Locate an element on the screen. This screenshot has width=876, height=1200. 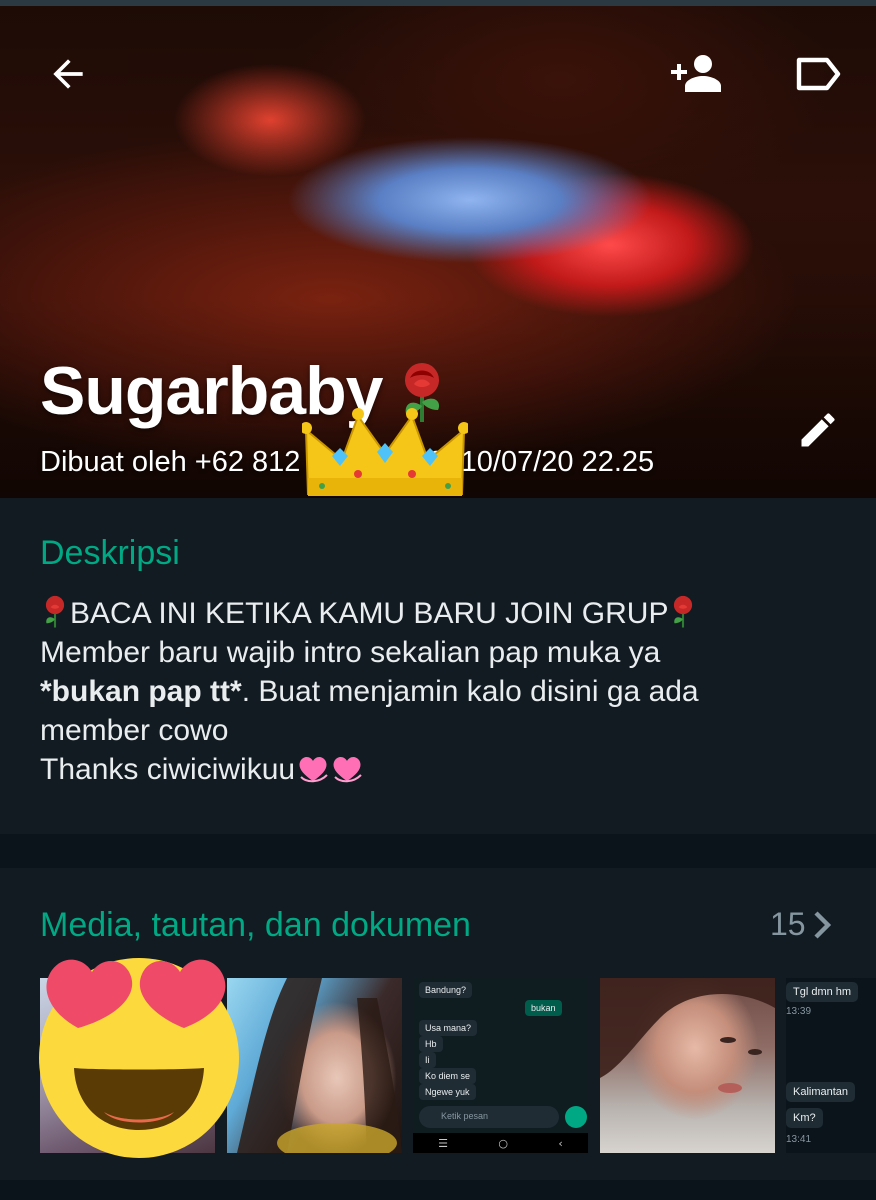
chat-thumb-message: Km? is located at coordinates (804, 1118).